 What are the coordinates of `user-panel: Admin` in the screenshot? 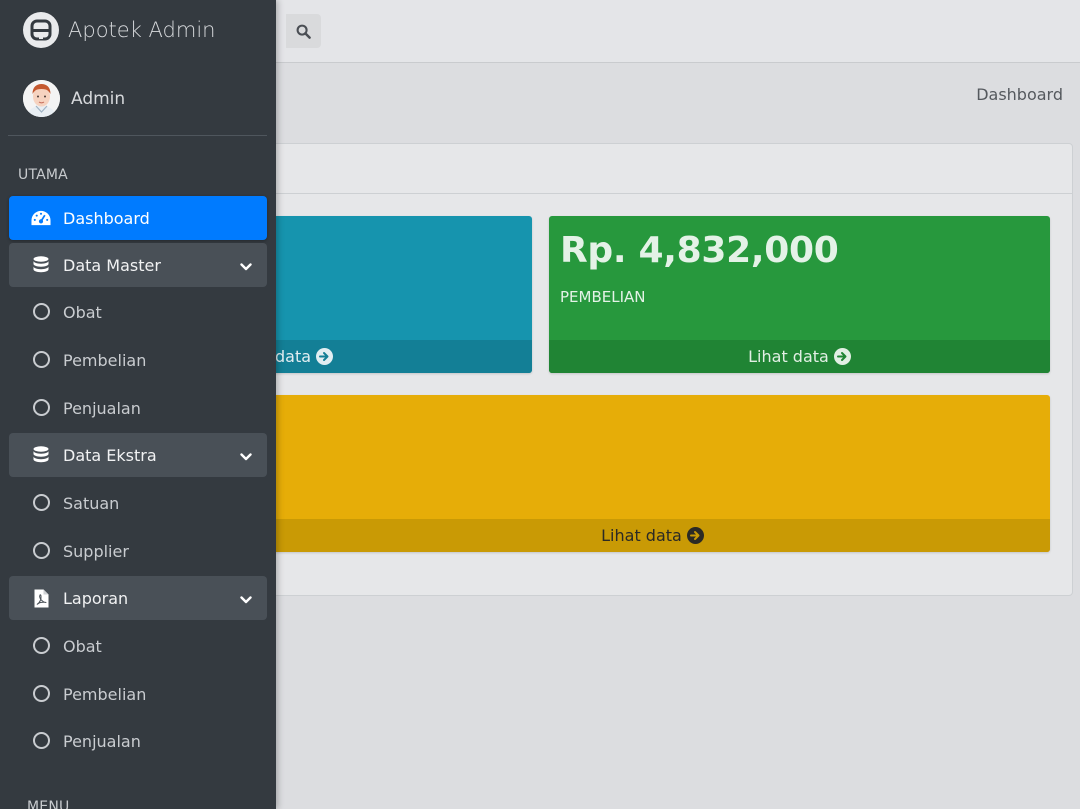 It's located at (137, 99).